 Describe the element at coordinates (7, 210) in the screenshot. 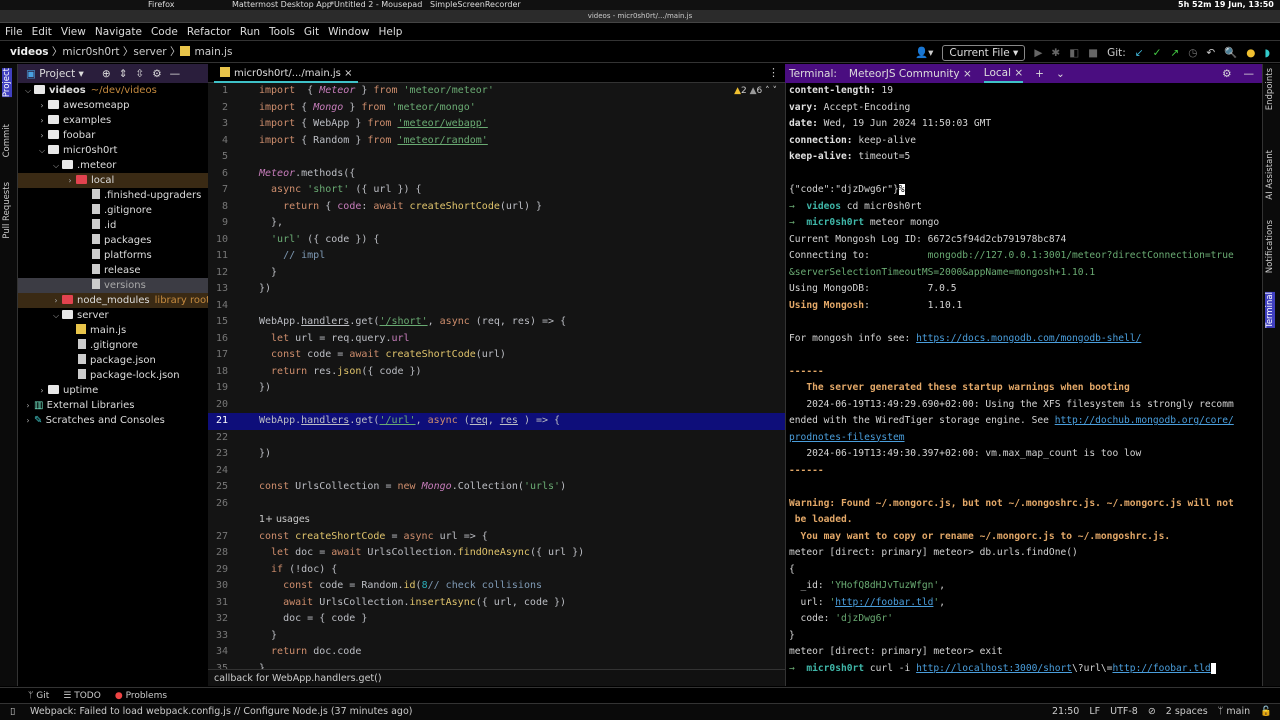

I see `tool-pull-requests: Pull Requests` at that location.